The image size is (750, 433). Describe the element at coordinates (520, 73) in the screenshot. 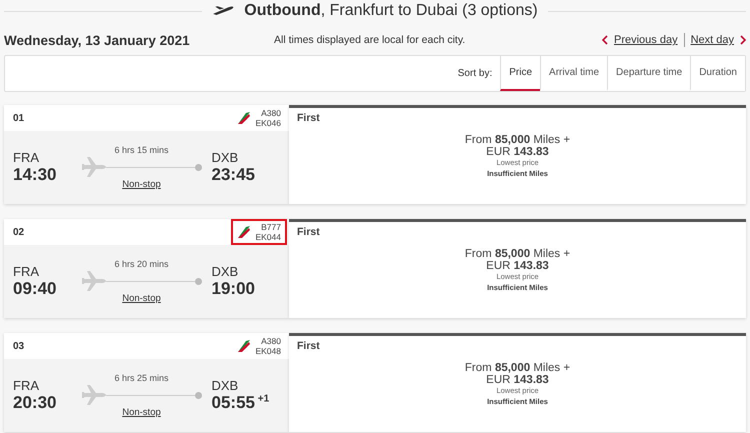

I see `sort-tab: Price` at that location.